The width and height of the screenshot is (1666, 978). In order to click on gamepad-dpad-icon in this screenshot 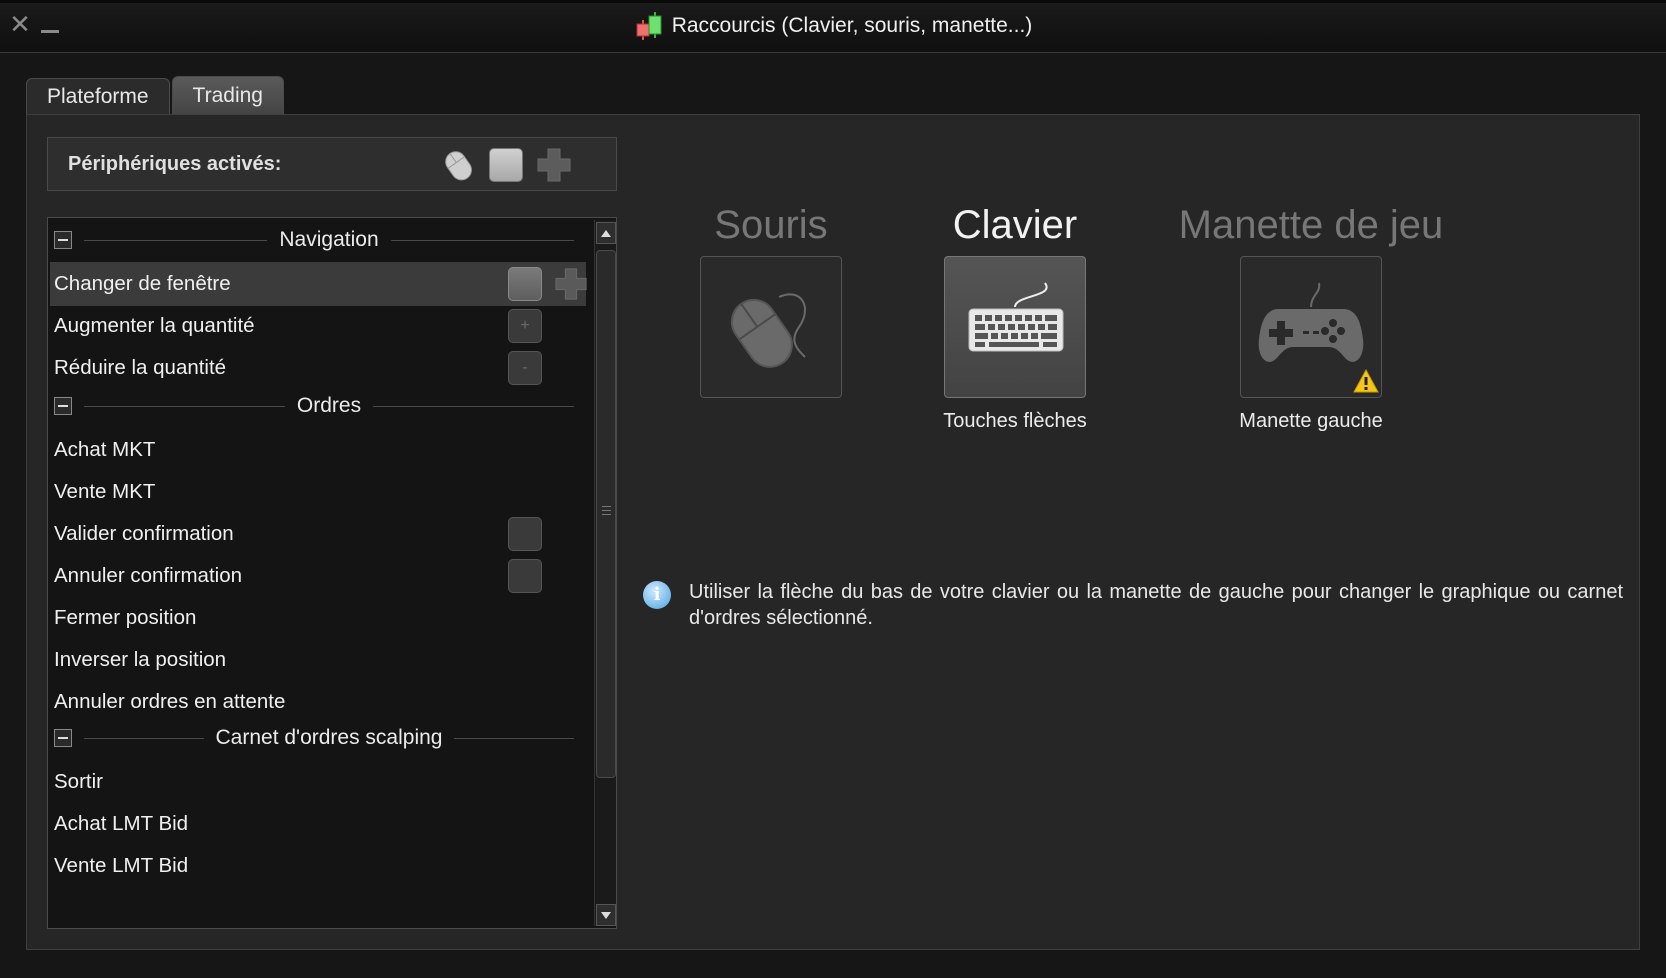, I will do `click(554, 165)`.